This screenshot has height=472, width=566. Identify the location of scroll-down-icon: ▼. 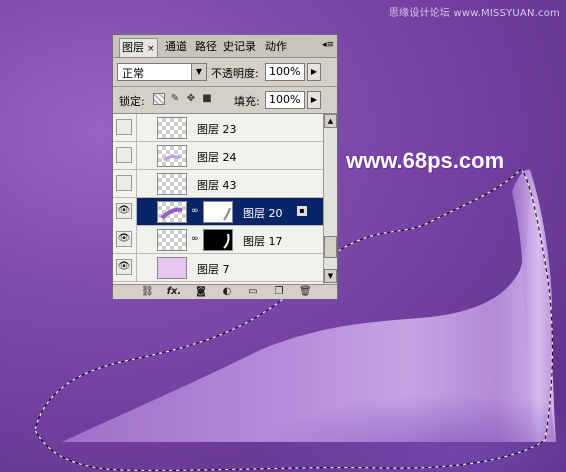
(330, 276).